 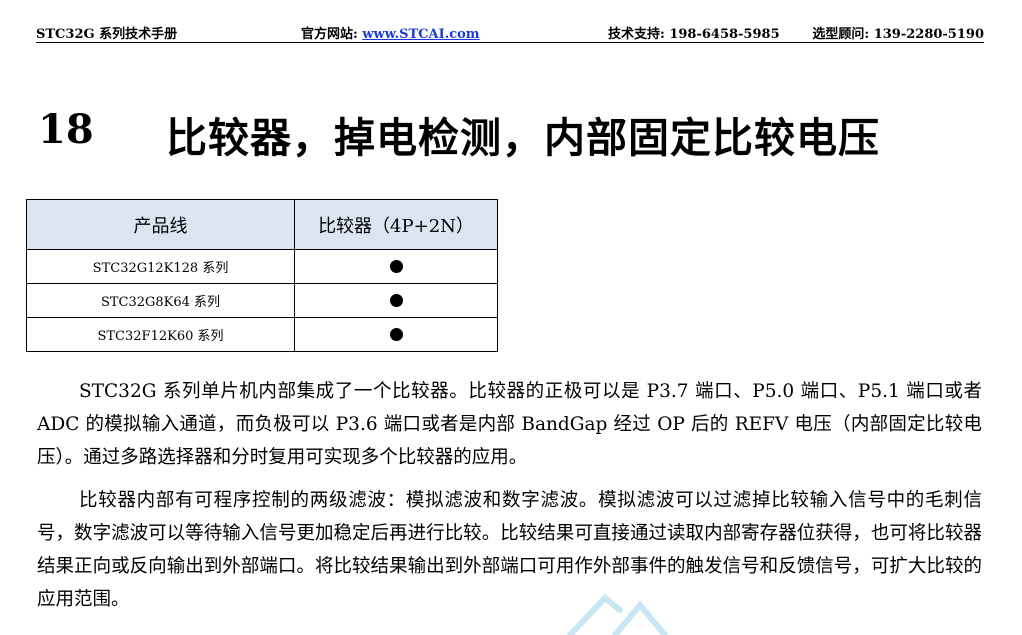 I want to click on table-row: STC32G12K128 系列, so click(x=262, y=266).